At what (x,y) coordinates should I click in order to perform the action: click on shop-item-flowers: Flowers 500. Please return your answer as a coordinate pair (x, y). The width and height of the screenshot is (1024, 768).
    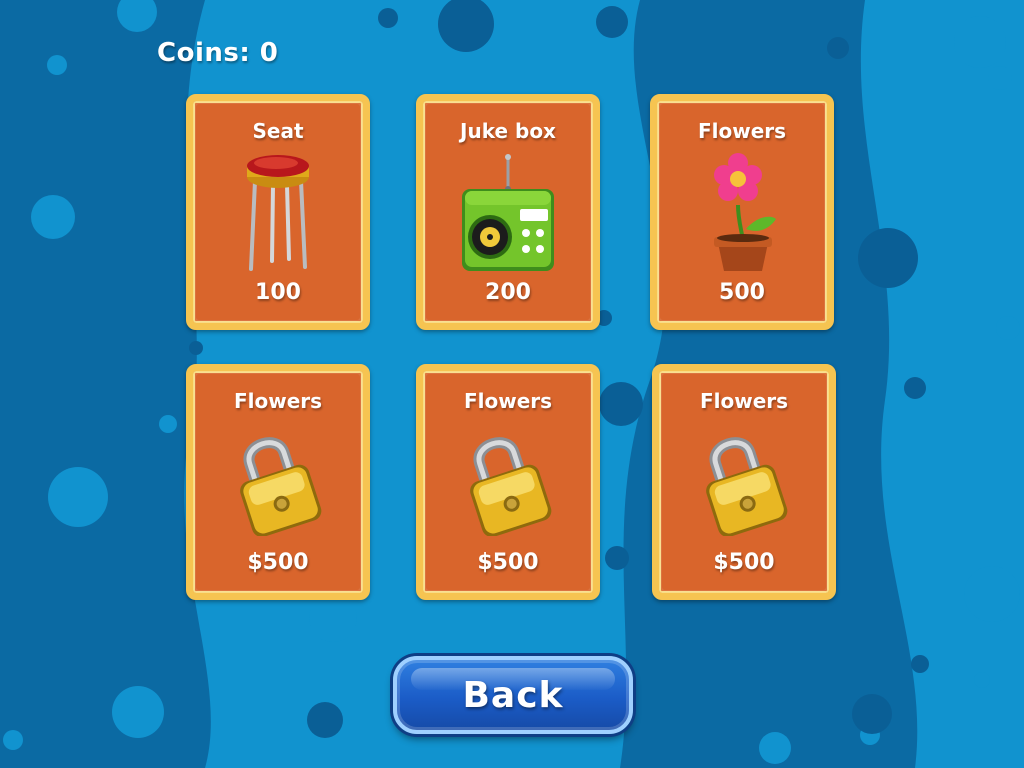
    Looking at the image, I should click on (742, 212).